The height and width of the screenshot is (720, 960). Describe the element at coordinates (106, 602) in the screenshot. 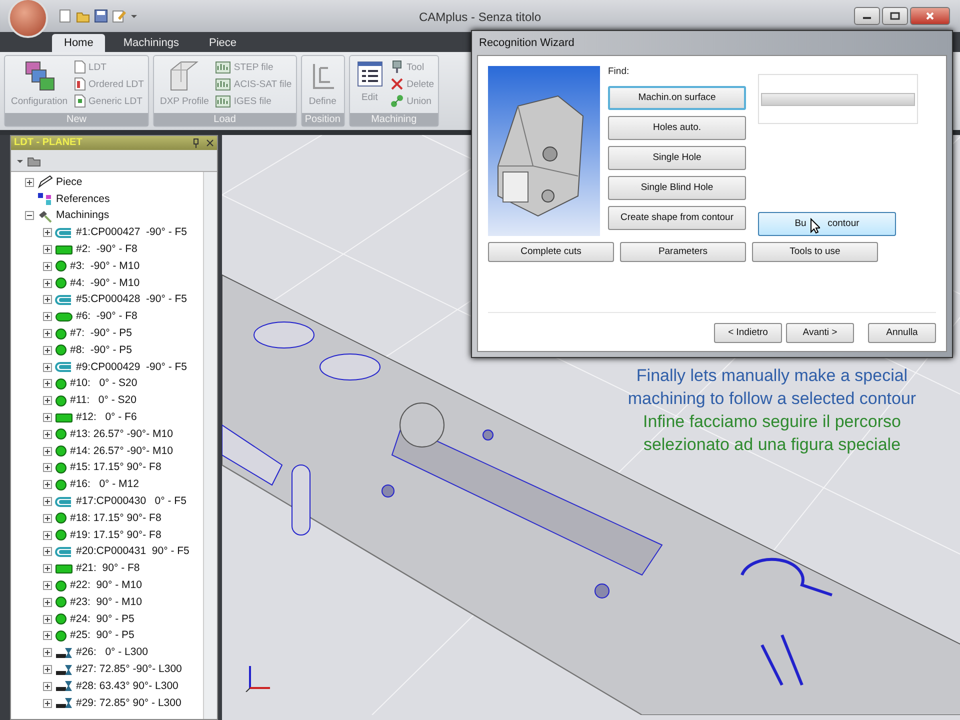

I see `tree-item: #23: 90° - M10` at that location.